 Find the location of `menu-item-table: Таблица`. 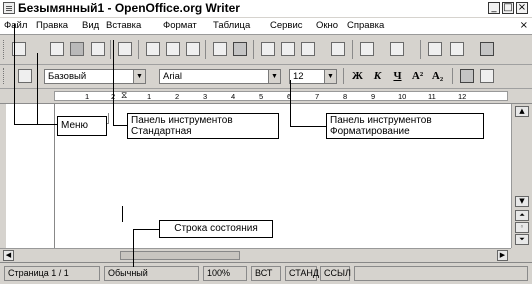

menu-item-table: Таблица is located at coordinates (231, 26).